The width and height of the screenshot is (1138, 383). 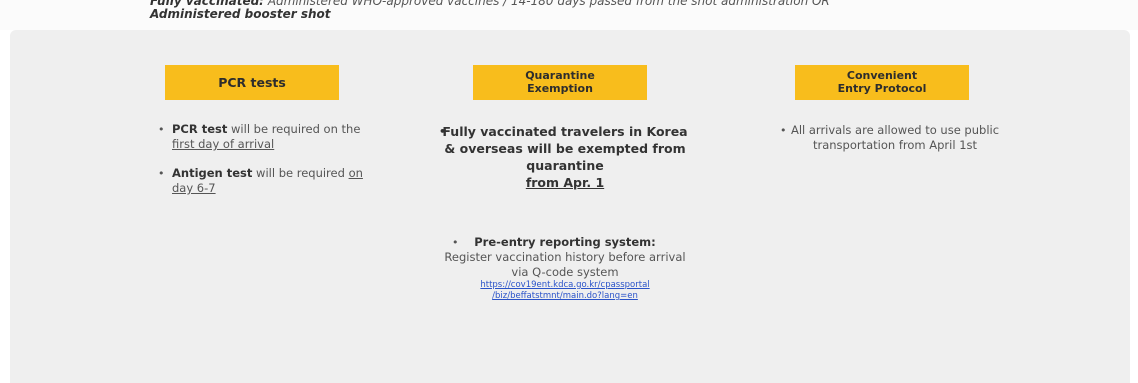 I want to click on pre-entry-label: Pre-entry reporting system:, so click(x=565, y=242).